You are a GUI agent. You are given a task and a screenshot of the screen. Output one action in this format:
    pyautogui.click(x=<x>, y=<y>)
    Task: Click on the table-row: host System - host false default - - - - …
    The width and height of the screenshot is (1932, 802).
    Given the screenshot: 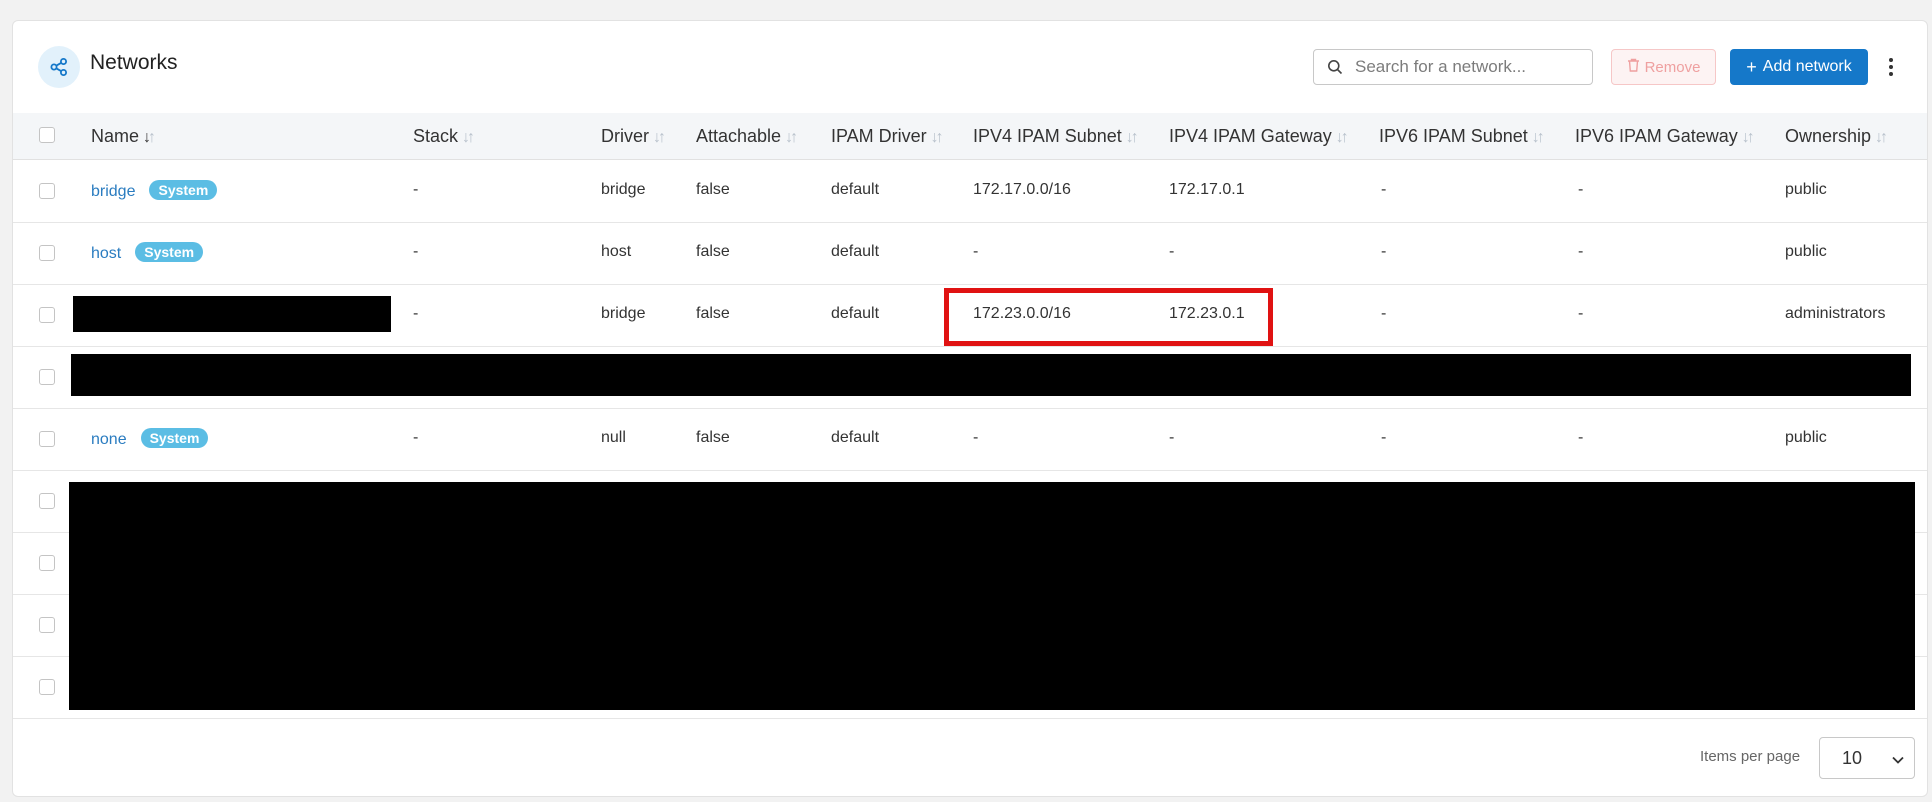 What is the action you would take?
    pyautogui.click(x=970, y=253)
    